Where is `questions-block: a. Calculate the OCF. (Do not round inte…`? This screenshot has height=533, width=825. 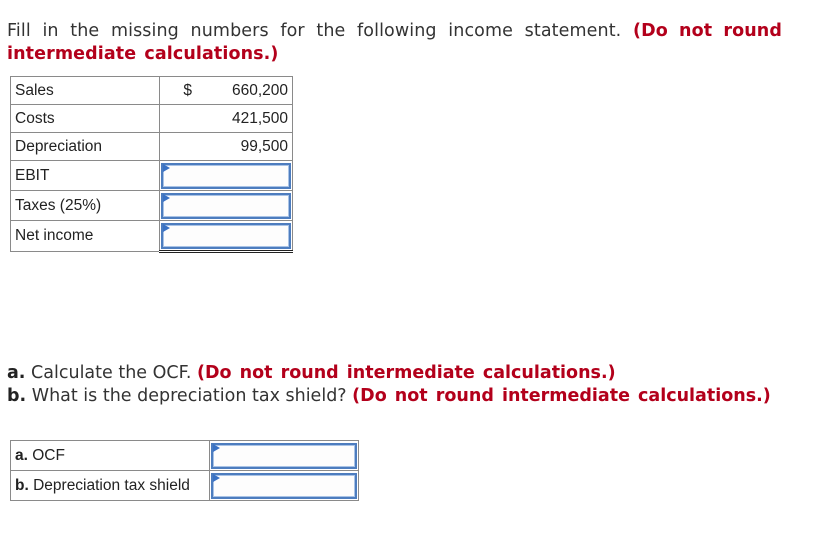 questions-block: a. Calculate the OCF. (Do not round inte… is located at coordinates (389, 385).